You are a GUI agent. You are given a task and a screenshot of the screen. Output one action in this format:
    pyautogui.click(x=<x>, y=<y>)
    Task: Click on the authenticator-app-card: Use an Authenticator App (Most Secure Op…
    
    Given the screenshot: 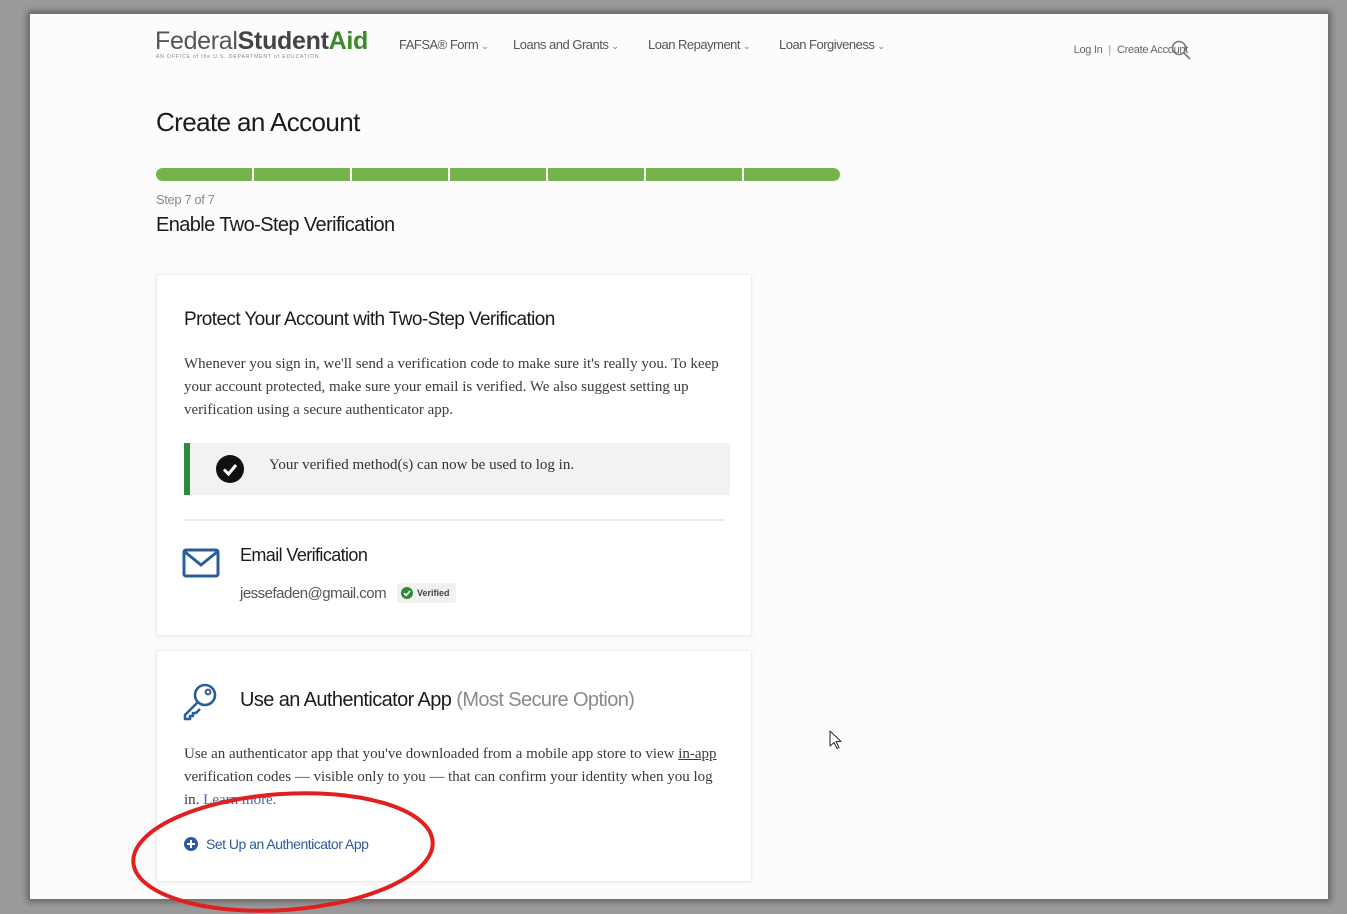 What is the action you would take?
    pyautogui.click(x=454, y=766)
    